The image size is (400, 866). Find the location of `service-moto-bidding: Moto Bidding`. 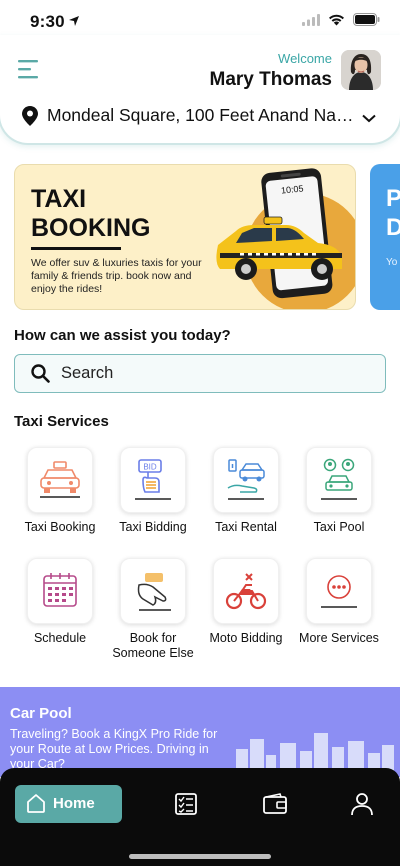

service-moto-bidding: Moto Bidding is located at coordinates (246, 602).